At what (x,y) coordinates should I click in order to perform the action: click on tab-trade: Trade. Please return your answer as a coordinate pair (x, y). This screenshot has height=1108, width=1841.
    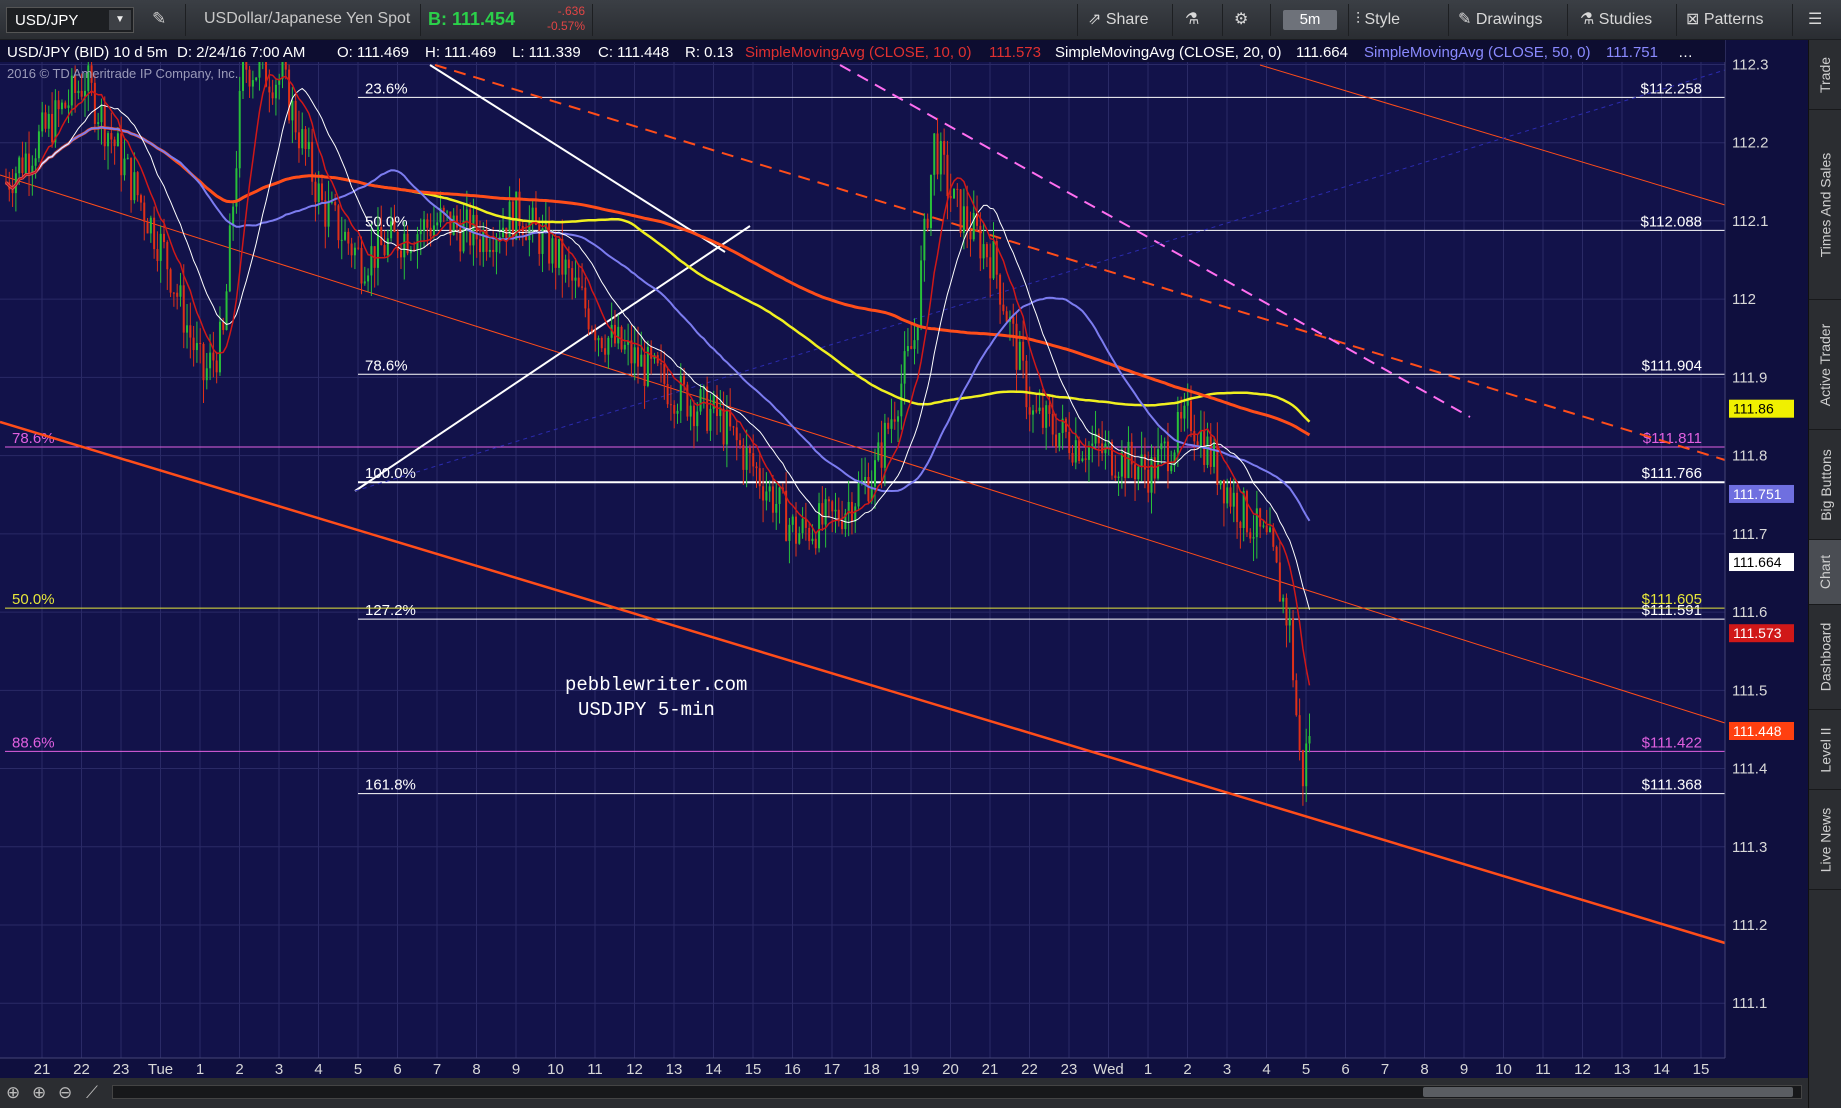
    Looking at the image, I should click on (1825, 75).